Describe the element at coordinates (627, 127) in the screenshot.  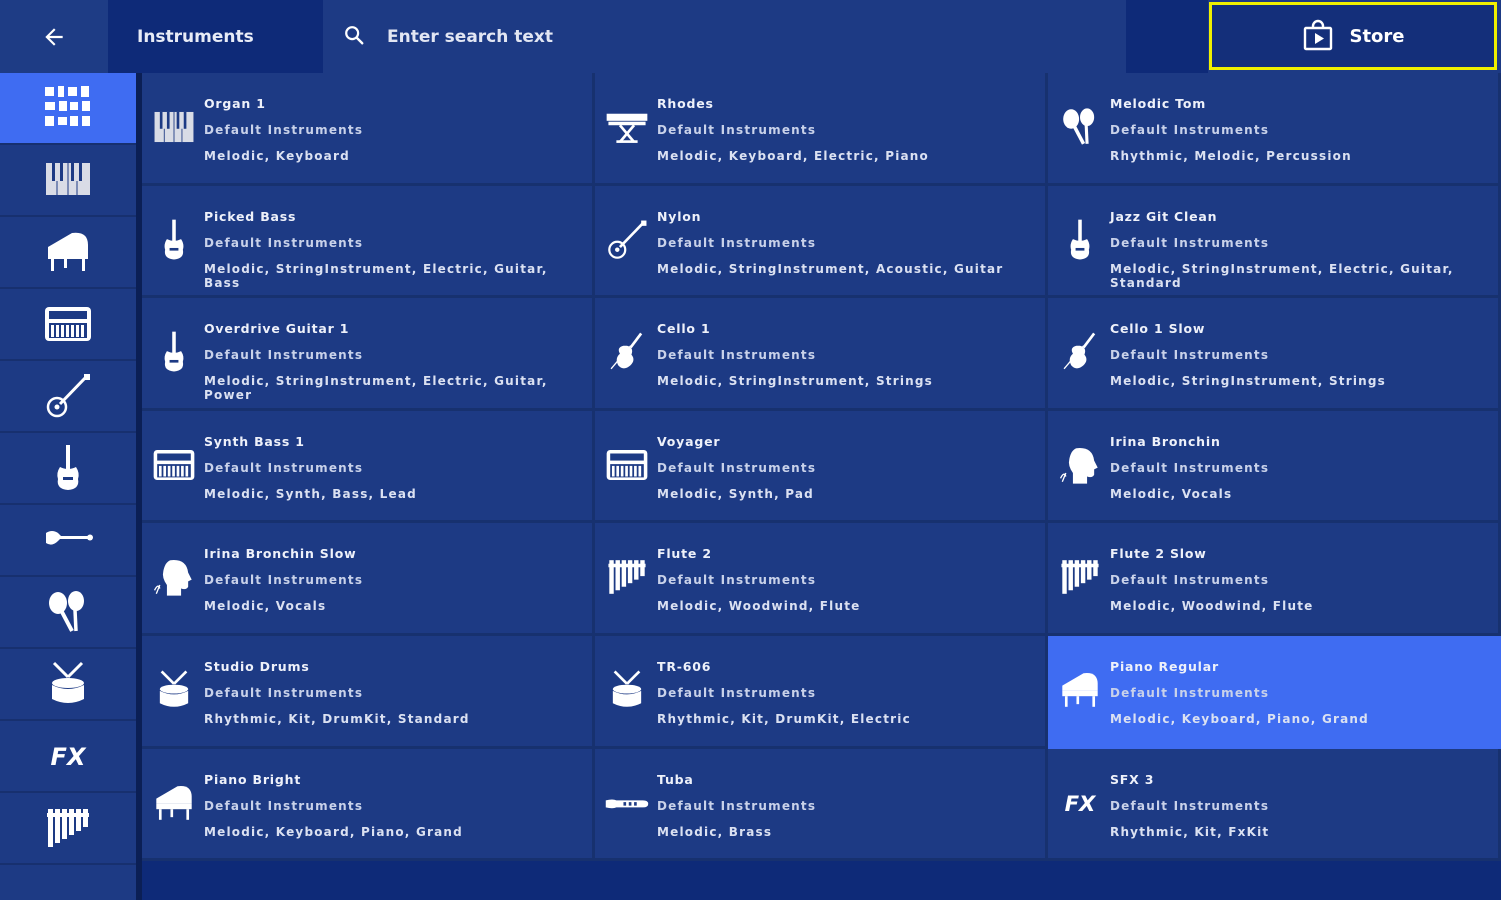
I see `rhodes-icon` at that location.